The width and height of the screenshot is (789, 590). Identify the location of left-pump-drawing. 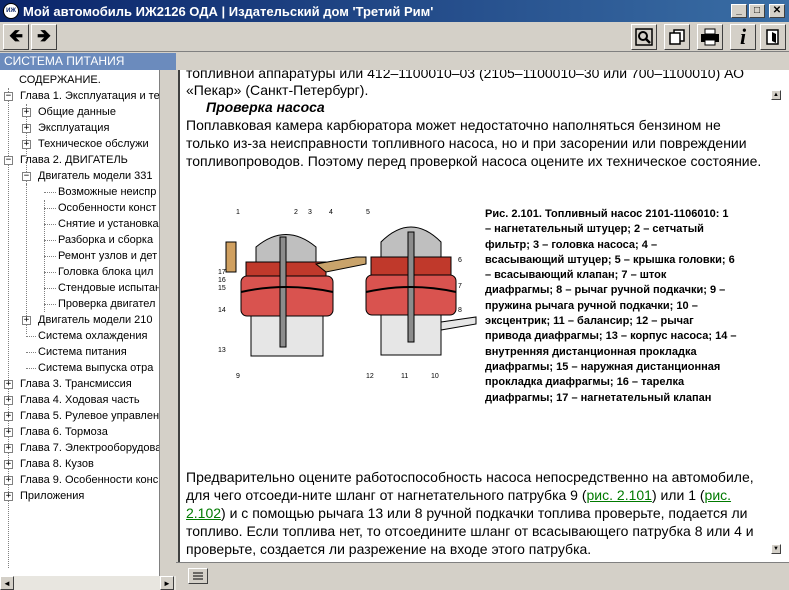
(296, 295).